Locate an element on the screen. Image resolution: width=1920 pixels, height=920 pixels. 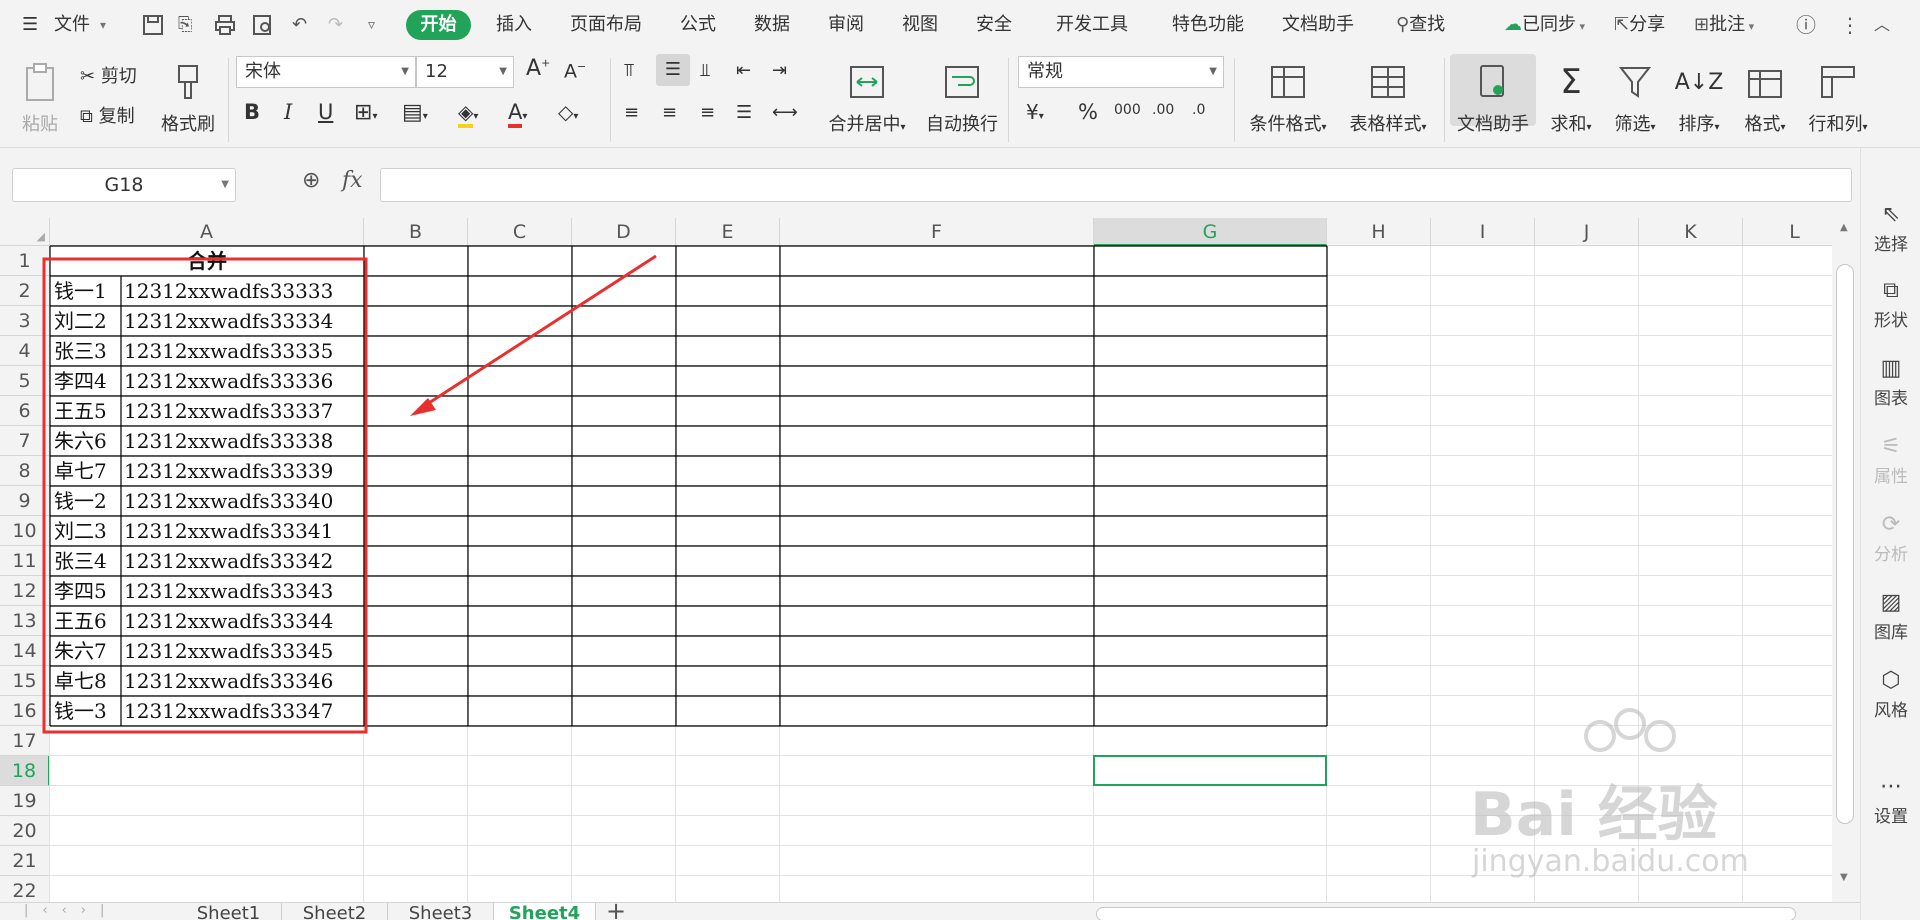
fx-button: fx is located at coordinates (352, 180).